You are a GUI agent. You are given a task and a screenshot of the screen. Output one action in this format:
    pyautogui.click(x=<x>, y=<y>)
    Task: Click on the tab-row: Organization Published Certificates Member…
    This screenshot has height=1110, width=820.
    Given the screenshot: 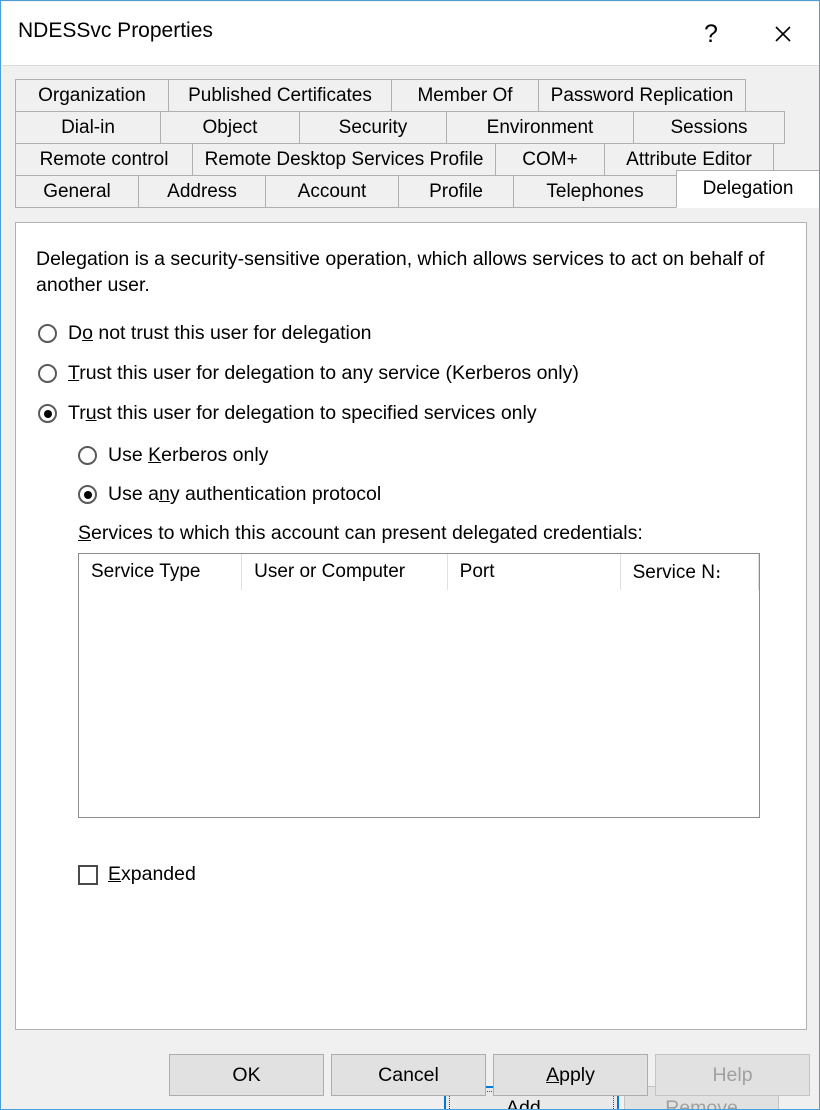 What is the action you would take?
    pyautogui.click(x=411, y=95)
    